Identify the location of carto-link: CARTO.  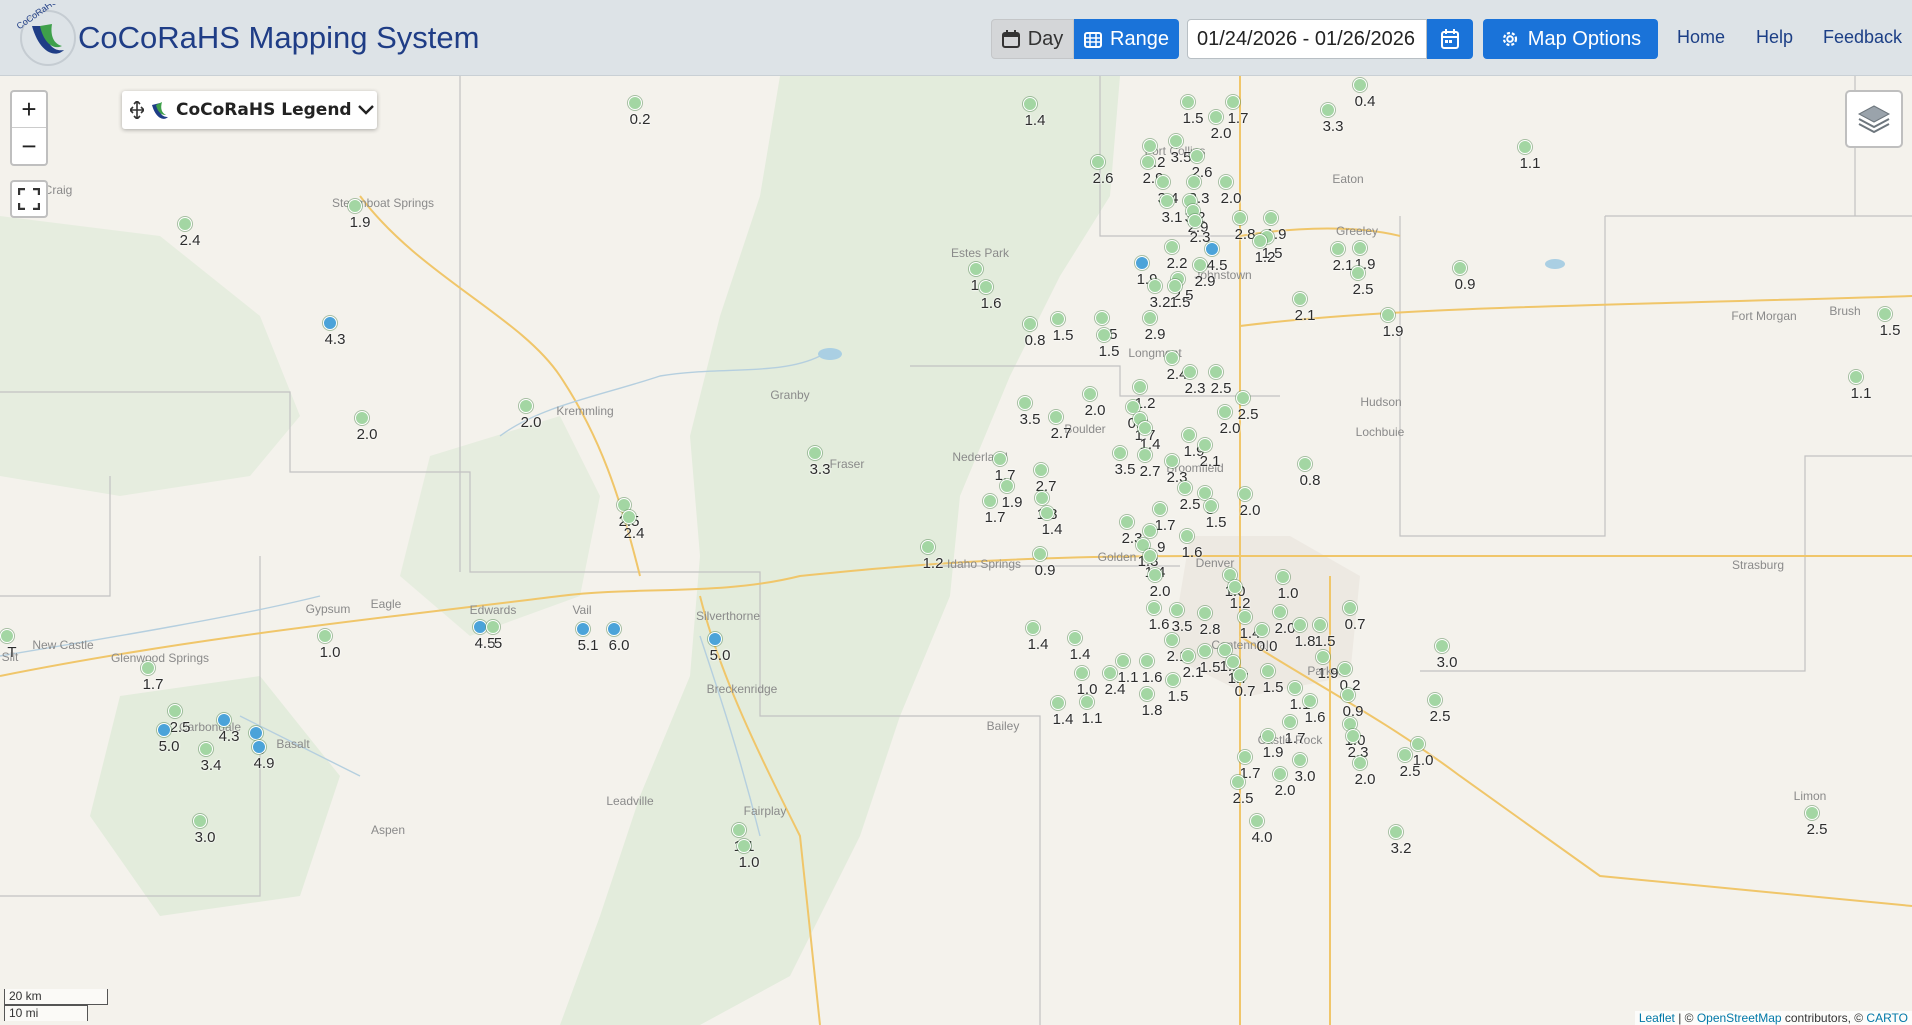
(1887, 1018).